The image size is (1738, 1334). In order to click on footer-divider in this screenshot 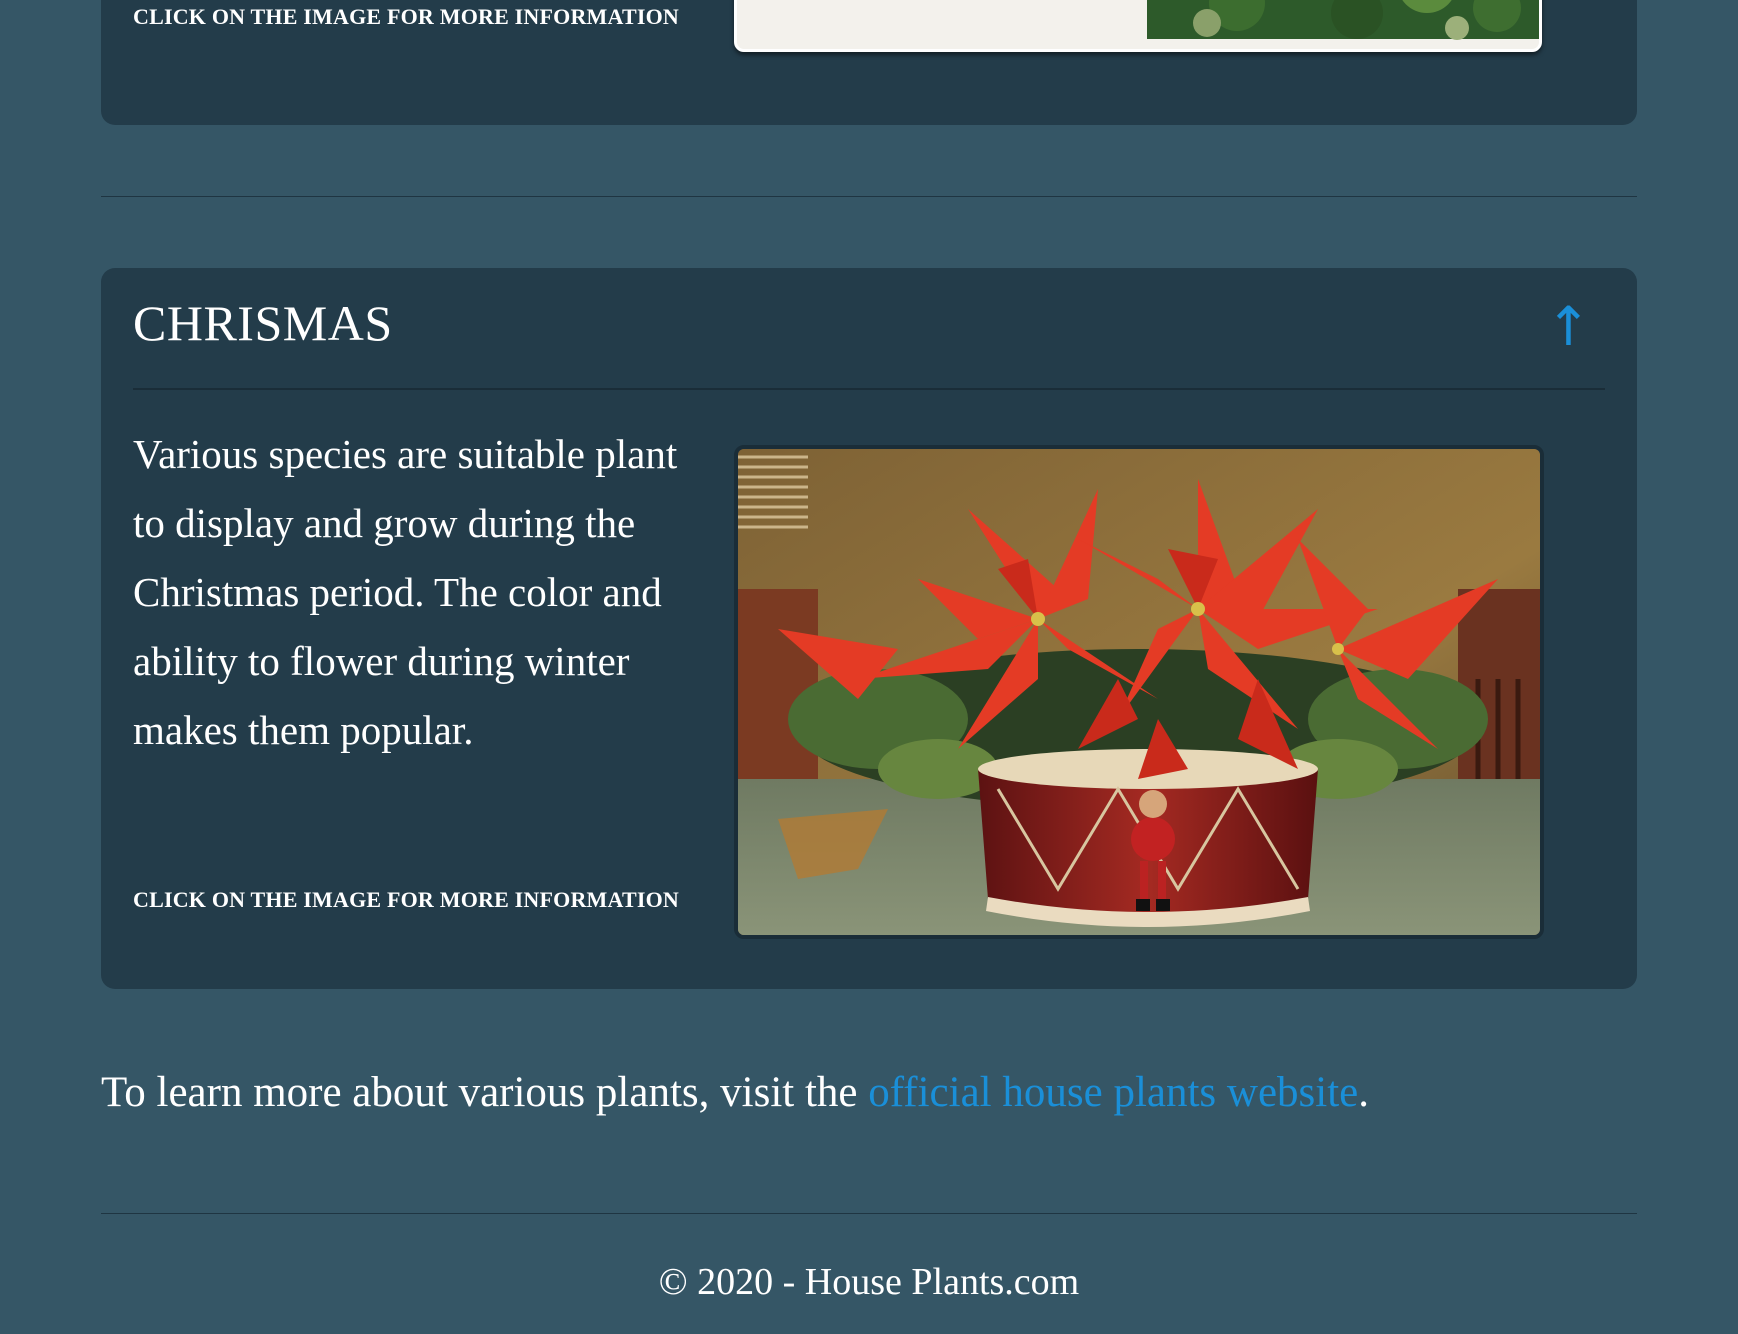, I will do `click(869, 1213)`.